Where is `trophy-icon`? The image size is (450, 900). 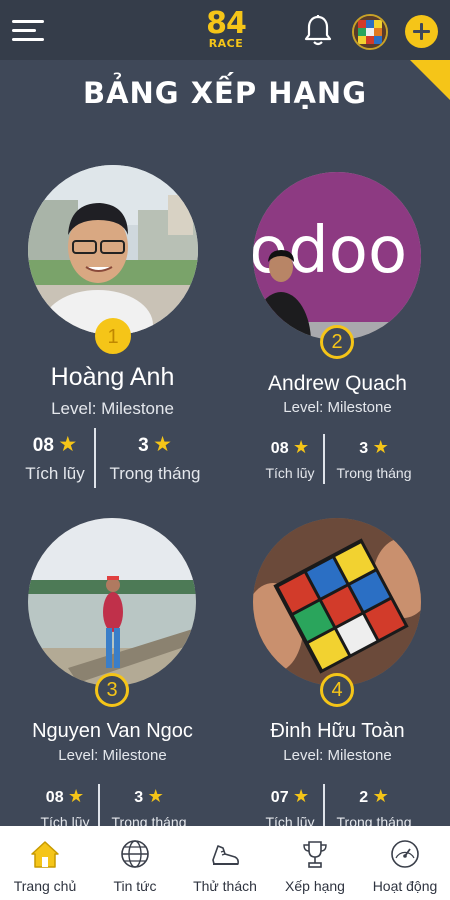
trophy-icon is located at coordinates (315, 854).